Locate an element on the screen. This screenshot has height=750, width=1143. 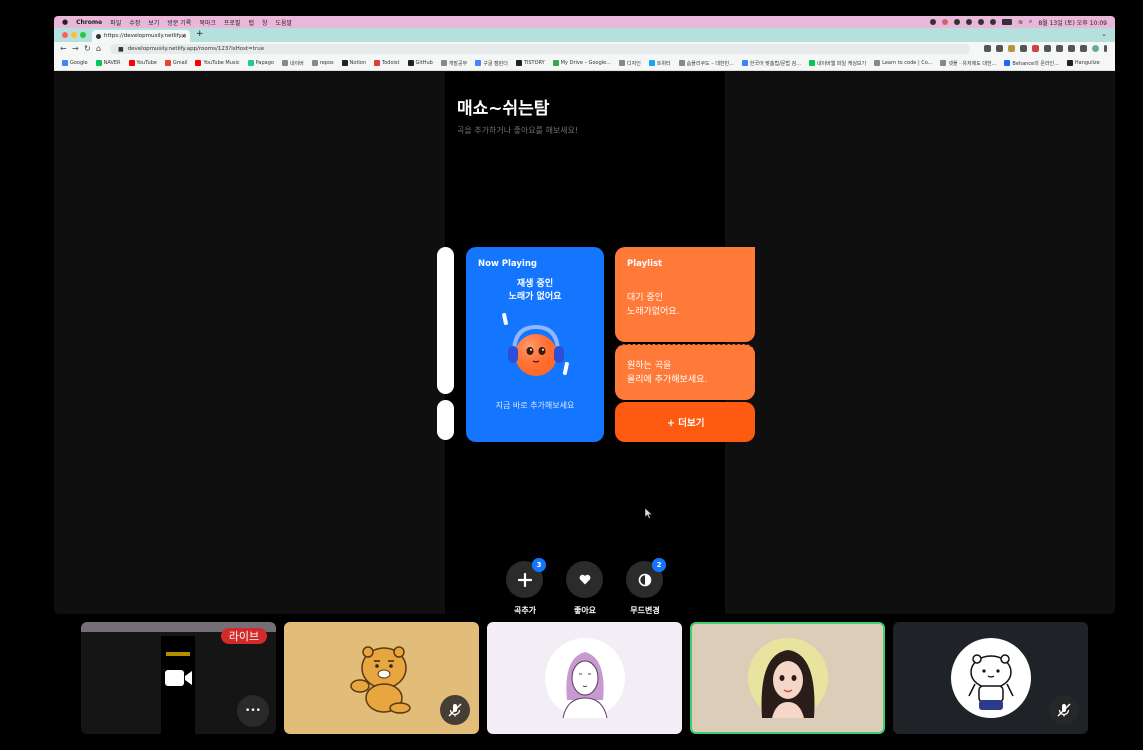
search-icon: ⌕ is located at coordinates (1030, 22).